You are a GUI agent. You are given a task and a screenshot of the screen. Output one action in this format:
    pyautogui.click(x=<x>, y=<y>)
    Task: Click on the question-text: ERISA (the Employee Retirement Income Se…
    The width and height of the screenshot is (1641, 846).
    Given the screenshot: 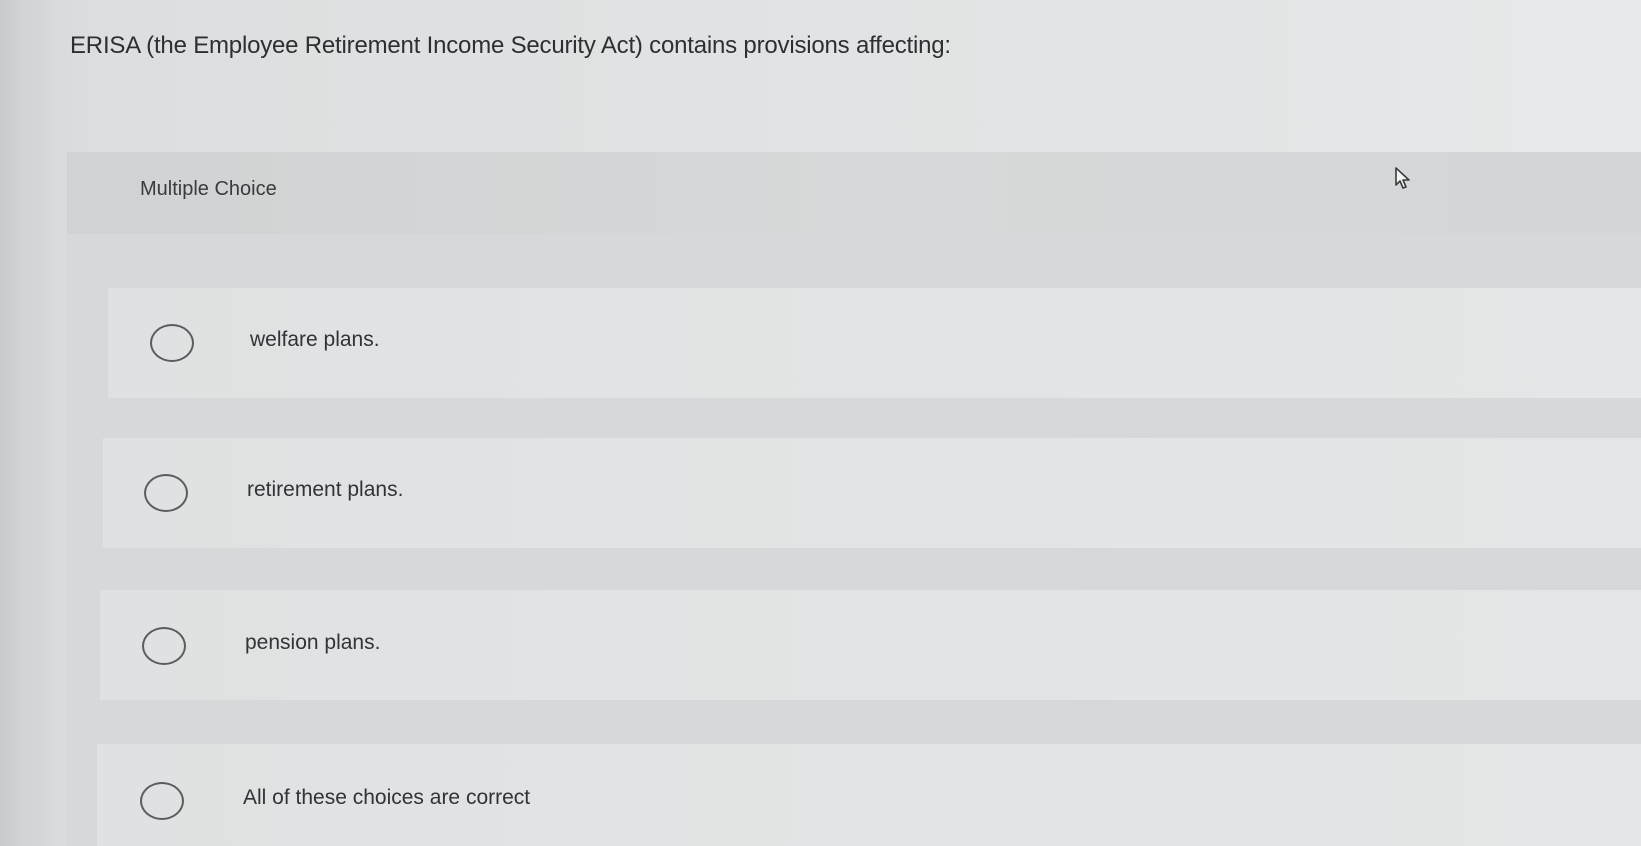 What is the action you would take?
    pyautogui.click(x=510, y=45)
    